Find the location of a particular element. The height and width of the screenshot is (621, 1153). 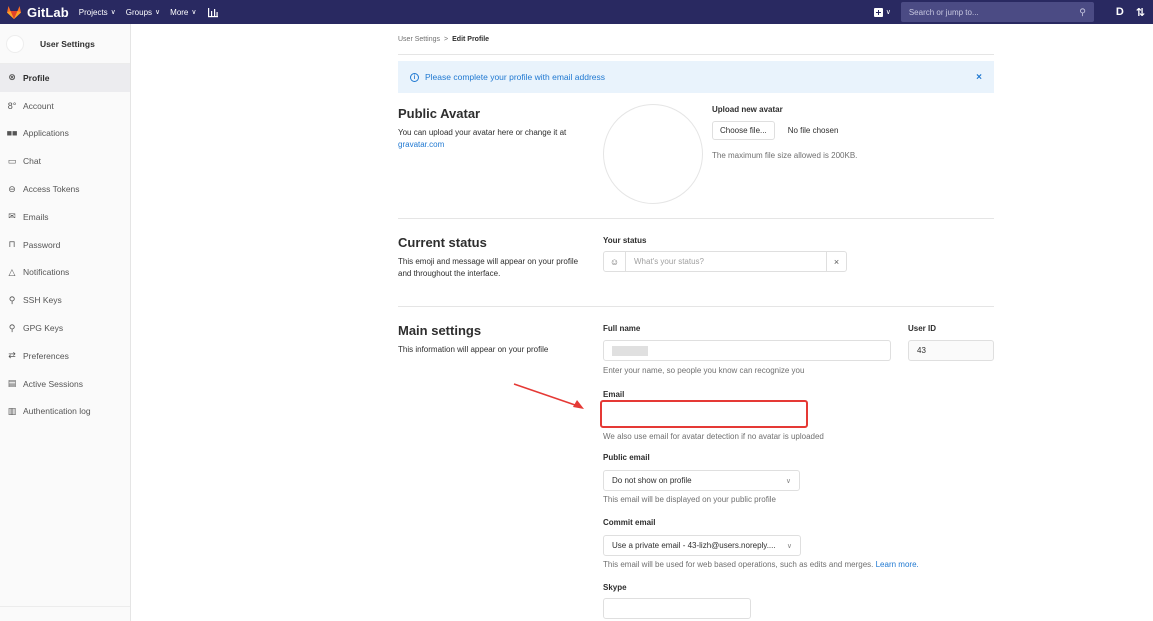

sidebar-item-account: 8° Account is located at coordinates (65, 106).